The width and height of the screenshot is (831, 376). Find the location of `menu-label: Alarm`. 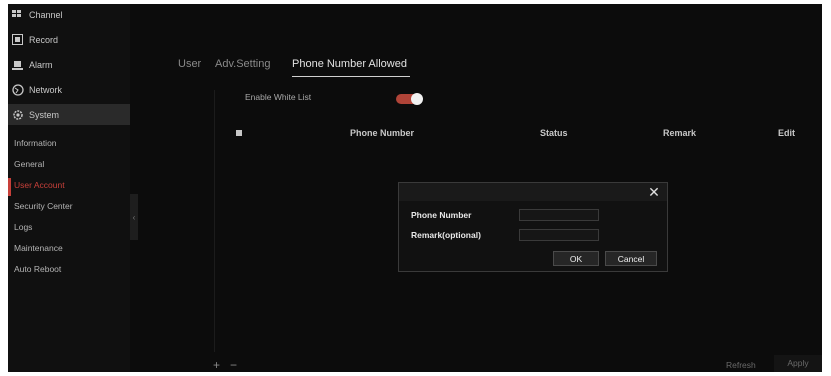

menu-label: Alarm is located at coordinates (41, 64).